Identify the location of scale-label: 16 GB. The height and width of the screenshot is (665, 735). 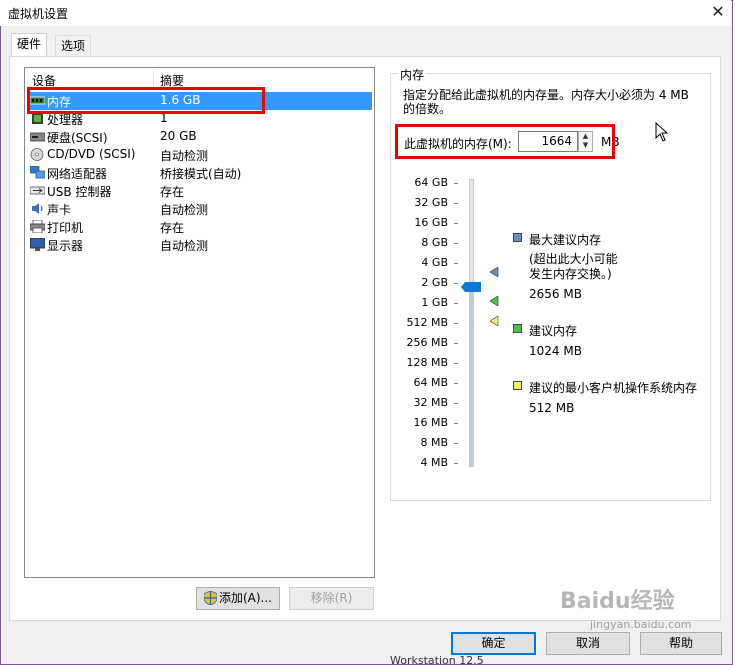
(431, 222).